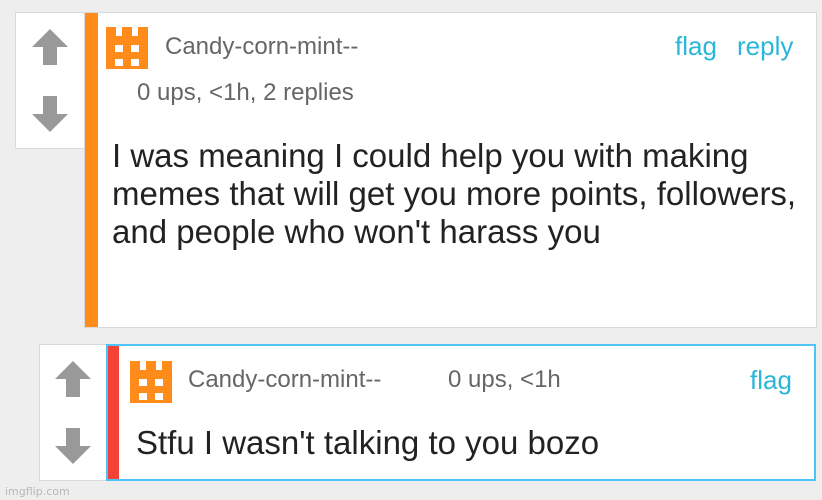 This screenshot has width=822, height=500. I want to click on reply-button: reply, so click(765, 46).